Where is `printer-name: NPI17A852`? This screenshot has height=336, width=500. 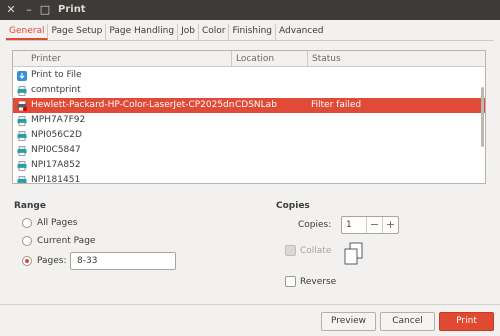
printer-name: NPI17A852 is located at coordinates (56, 165).